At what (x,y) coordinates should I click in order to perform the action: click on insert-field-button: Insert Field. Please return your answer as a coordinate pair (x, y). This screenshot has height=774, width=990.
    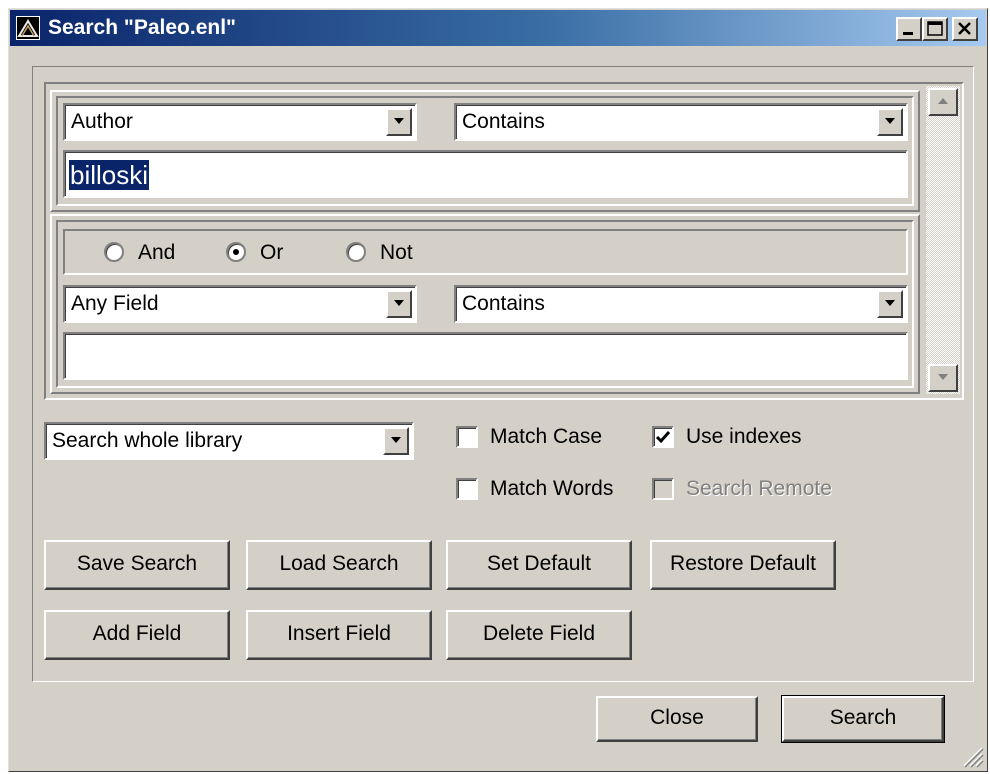
    Looking at the image, I should click on (339, 635).